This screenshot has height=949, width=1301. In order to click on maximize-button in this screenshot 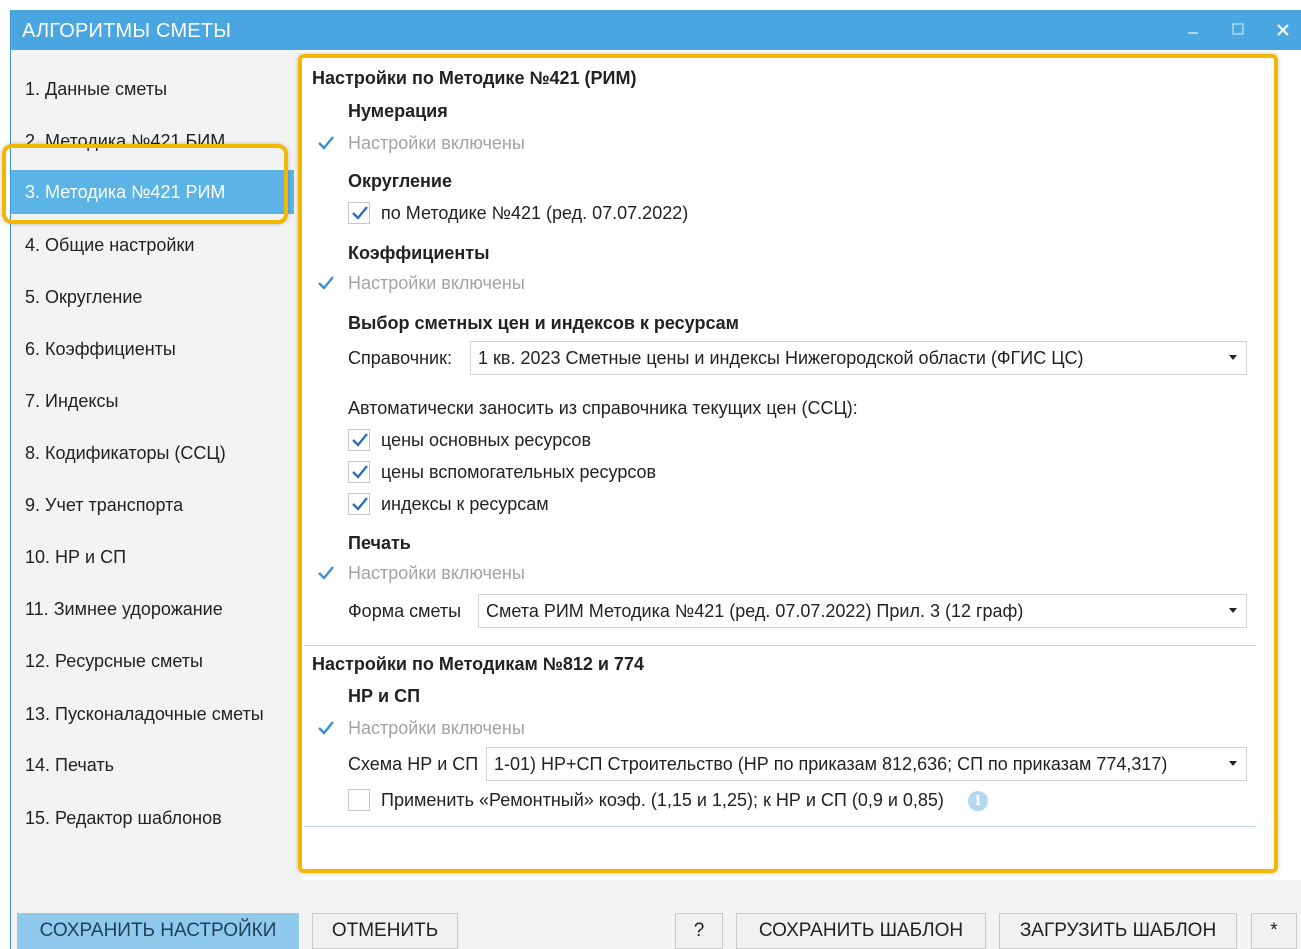, I will do `click(1238, 30)`.